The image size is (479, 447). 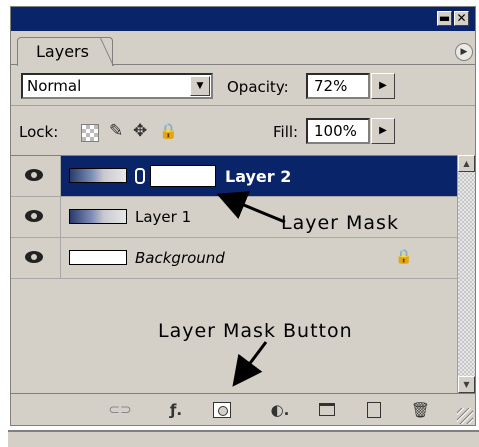 I want to click on lock-transparency-icon, so click(x=90, y=133).